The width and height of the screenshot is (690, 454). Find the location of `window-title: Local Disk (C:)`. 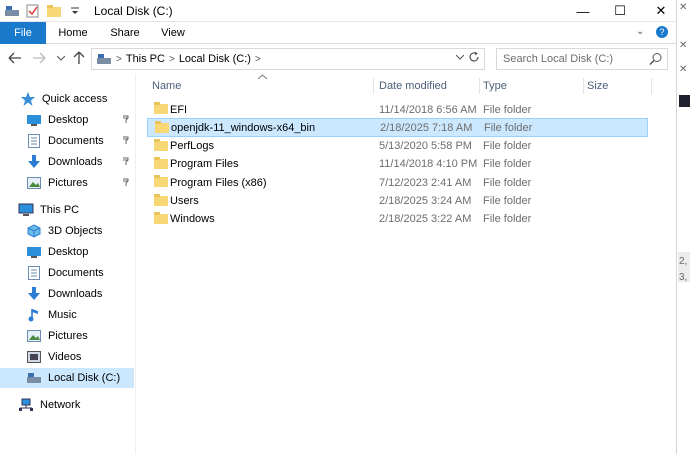

window-title: Local Disk (C:) is located at coordinates (133, 11).